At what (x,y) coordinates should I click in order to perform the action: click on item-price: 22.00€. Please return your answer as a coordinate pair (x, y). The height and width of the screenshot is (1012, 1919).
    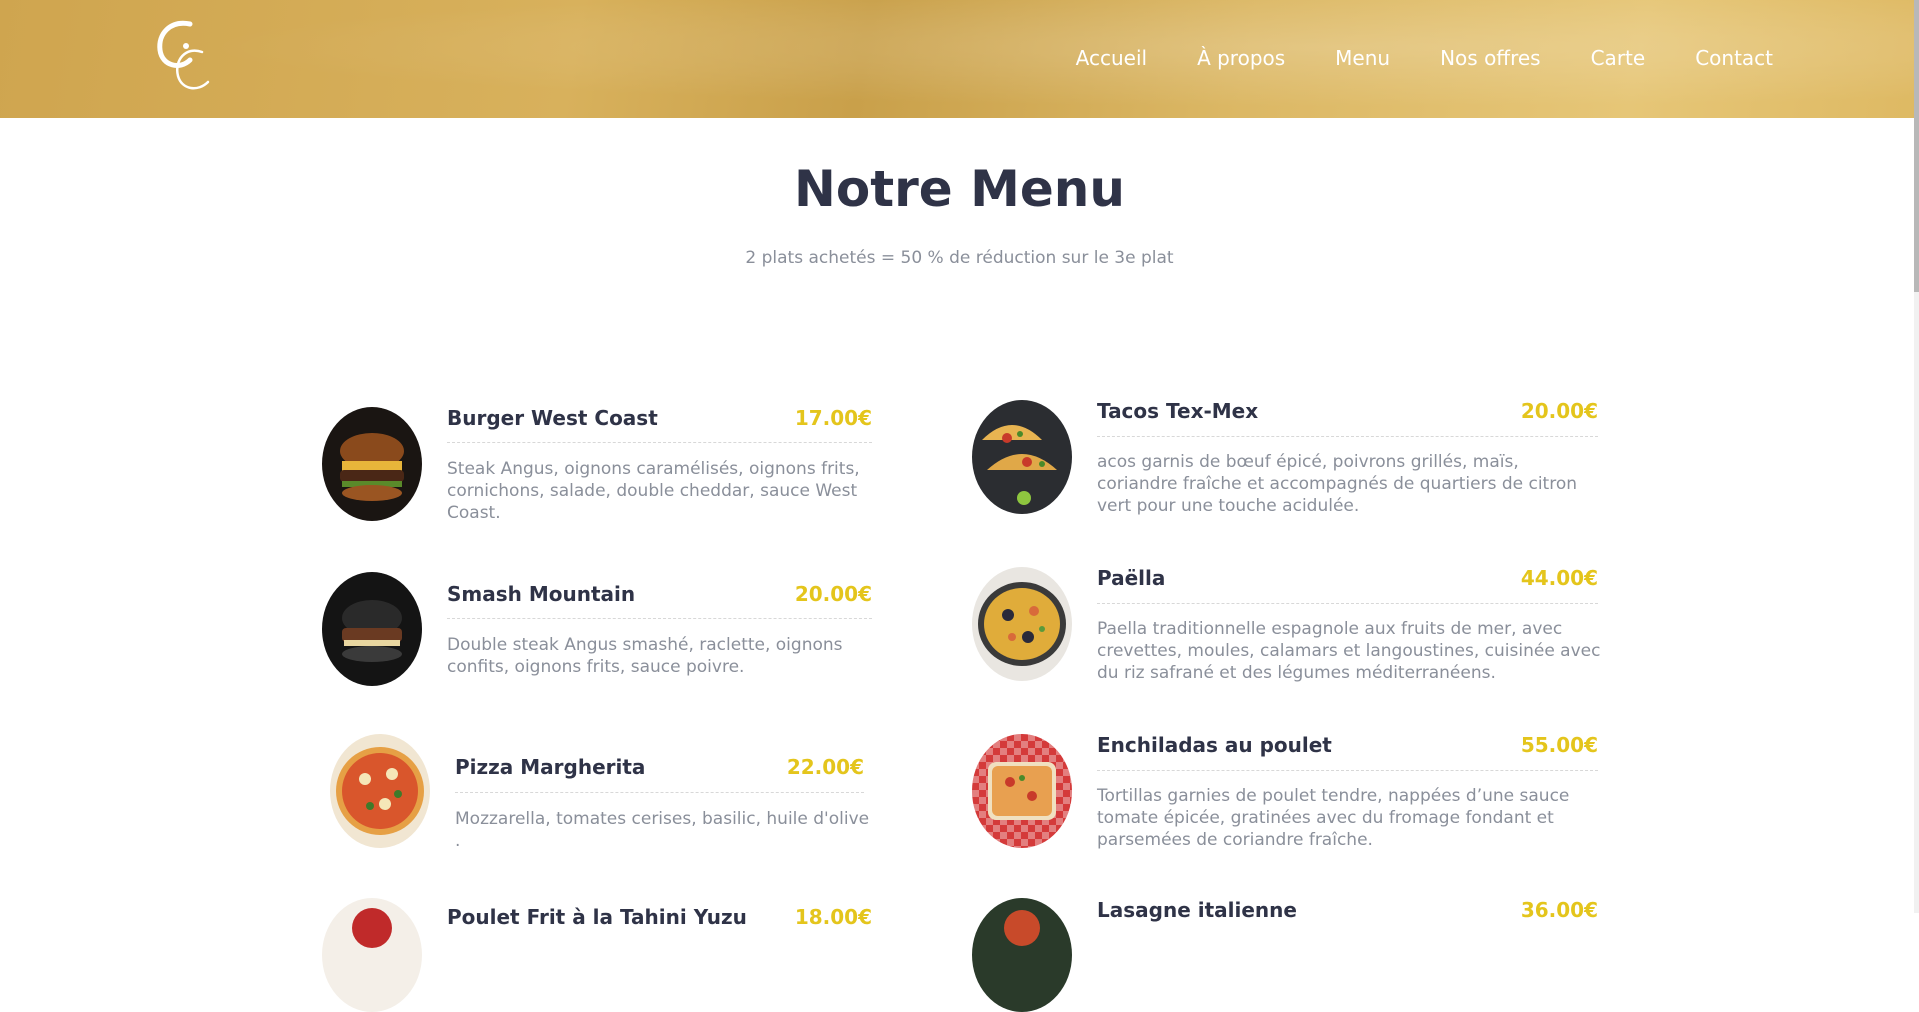
    Looking at the image, I should click on (825, 767).